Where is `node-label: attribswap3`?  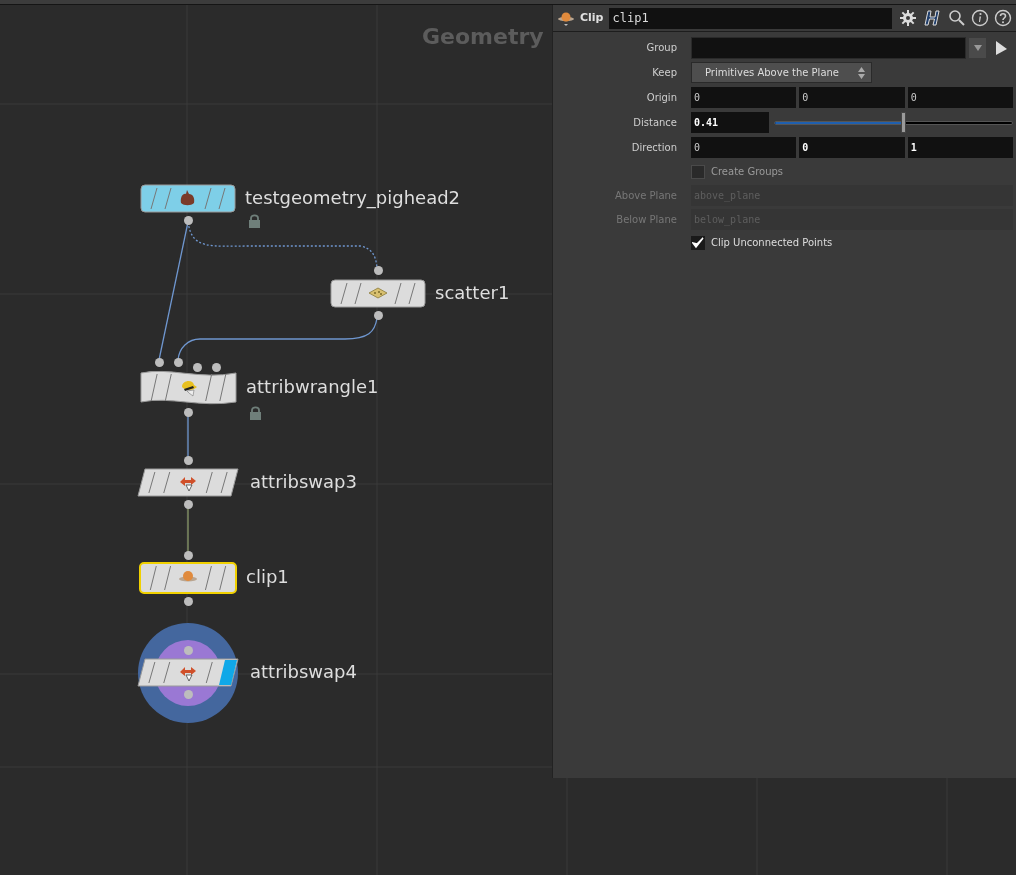 node-label: attribswap3 is located at coordinates (303, 481).